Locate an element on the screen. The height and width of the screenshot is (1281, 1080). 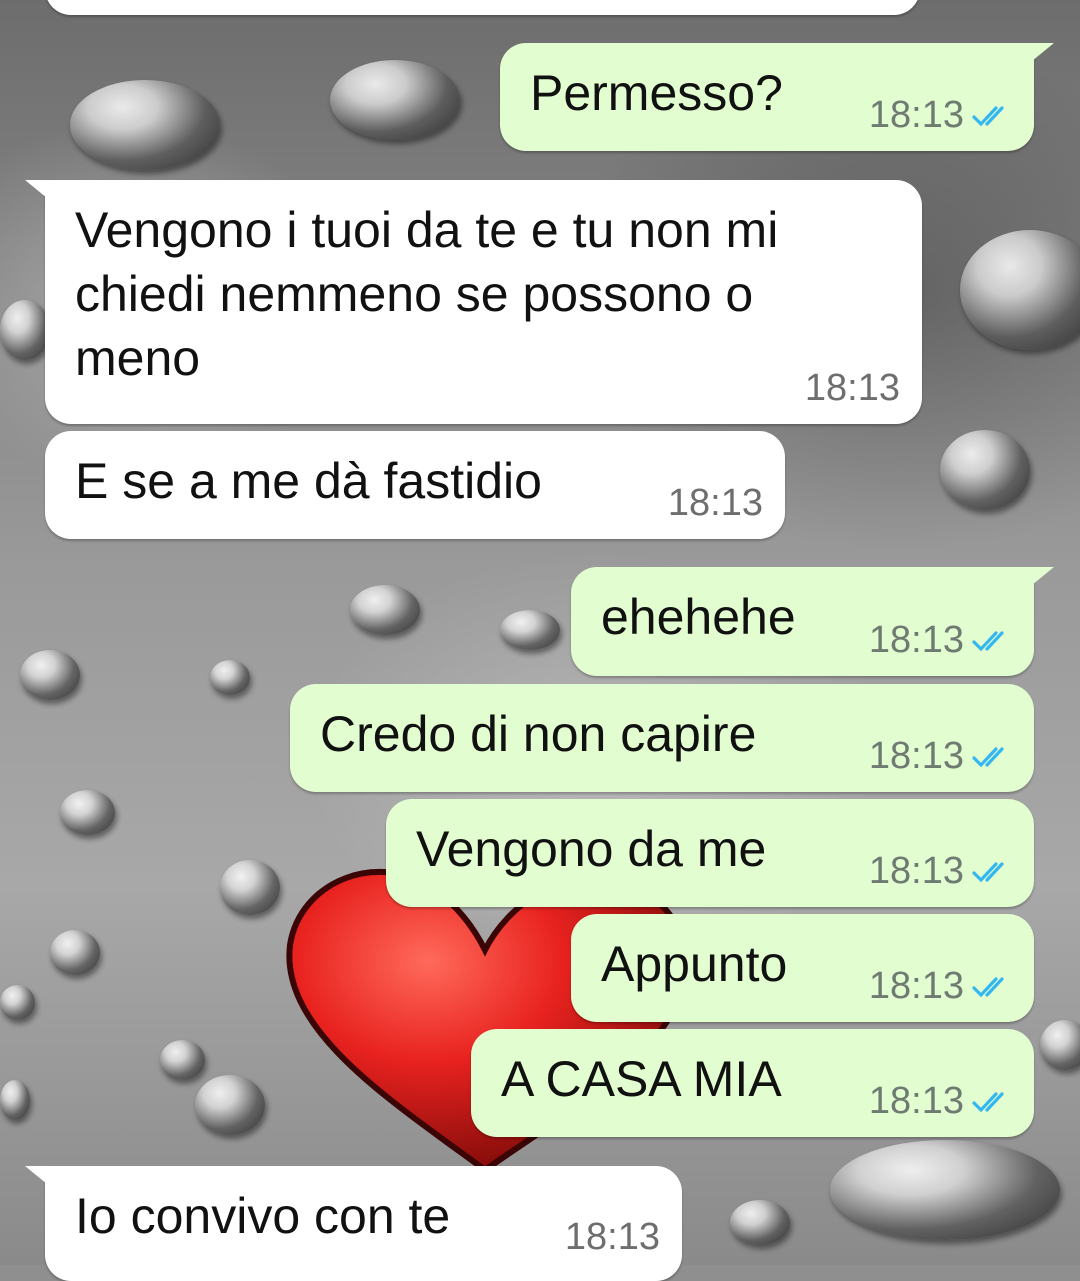
message-text-line: meno is located at coordinates (138, 358).